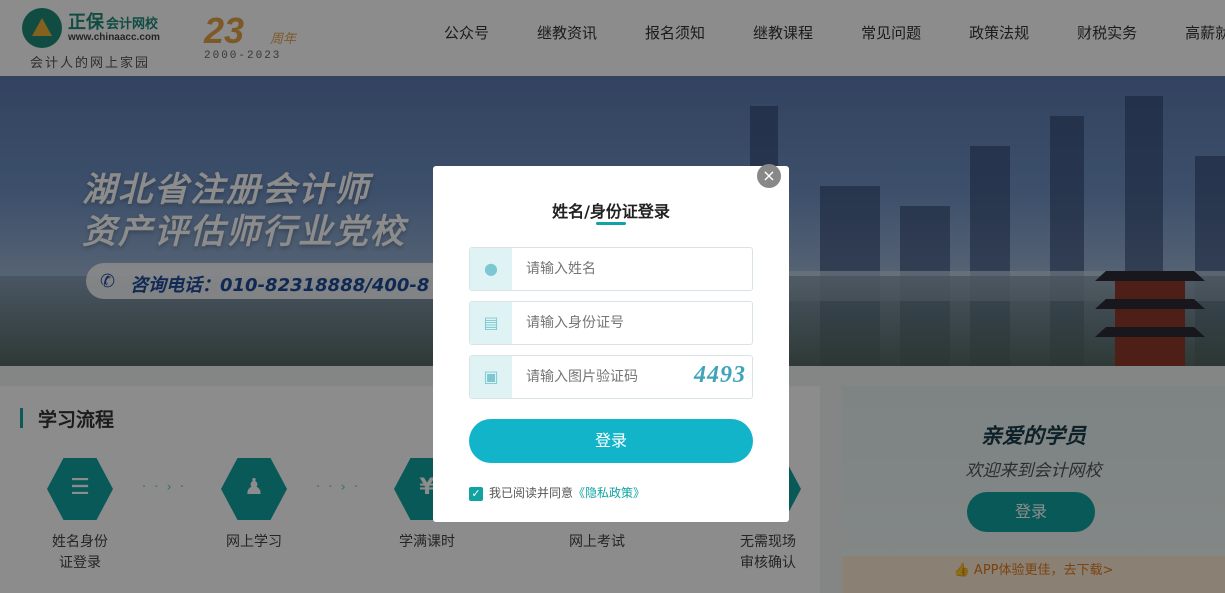  I want to click on agree-checkbox: ✓, so click(476, 493).